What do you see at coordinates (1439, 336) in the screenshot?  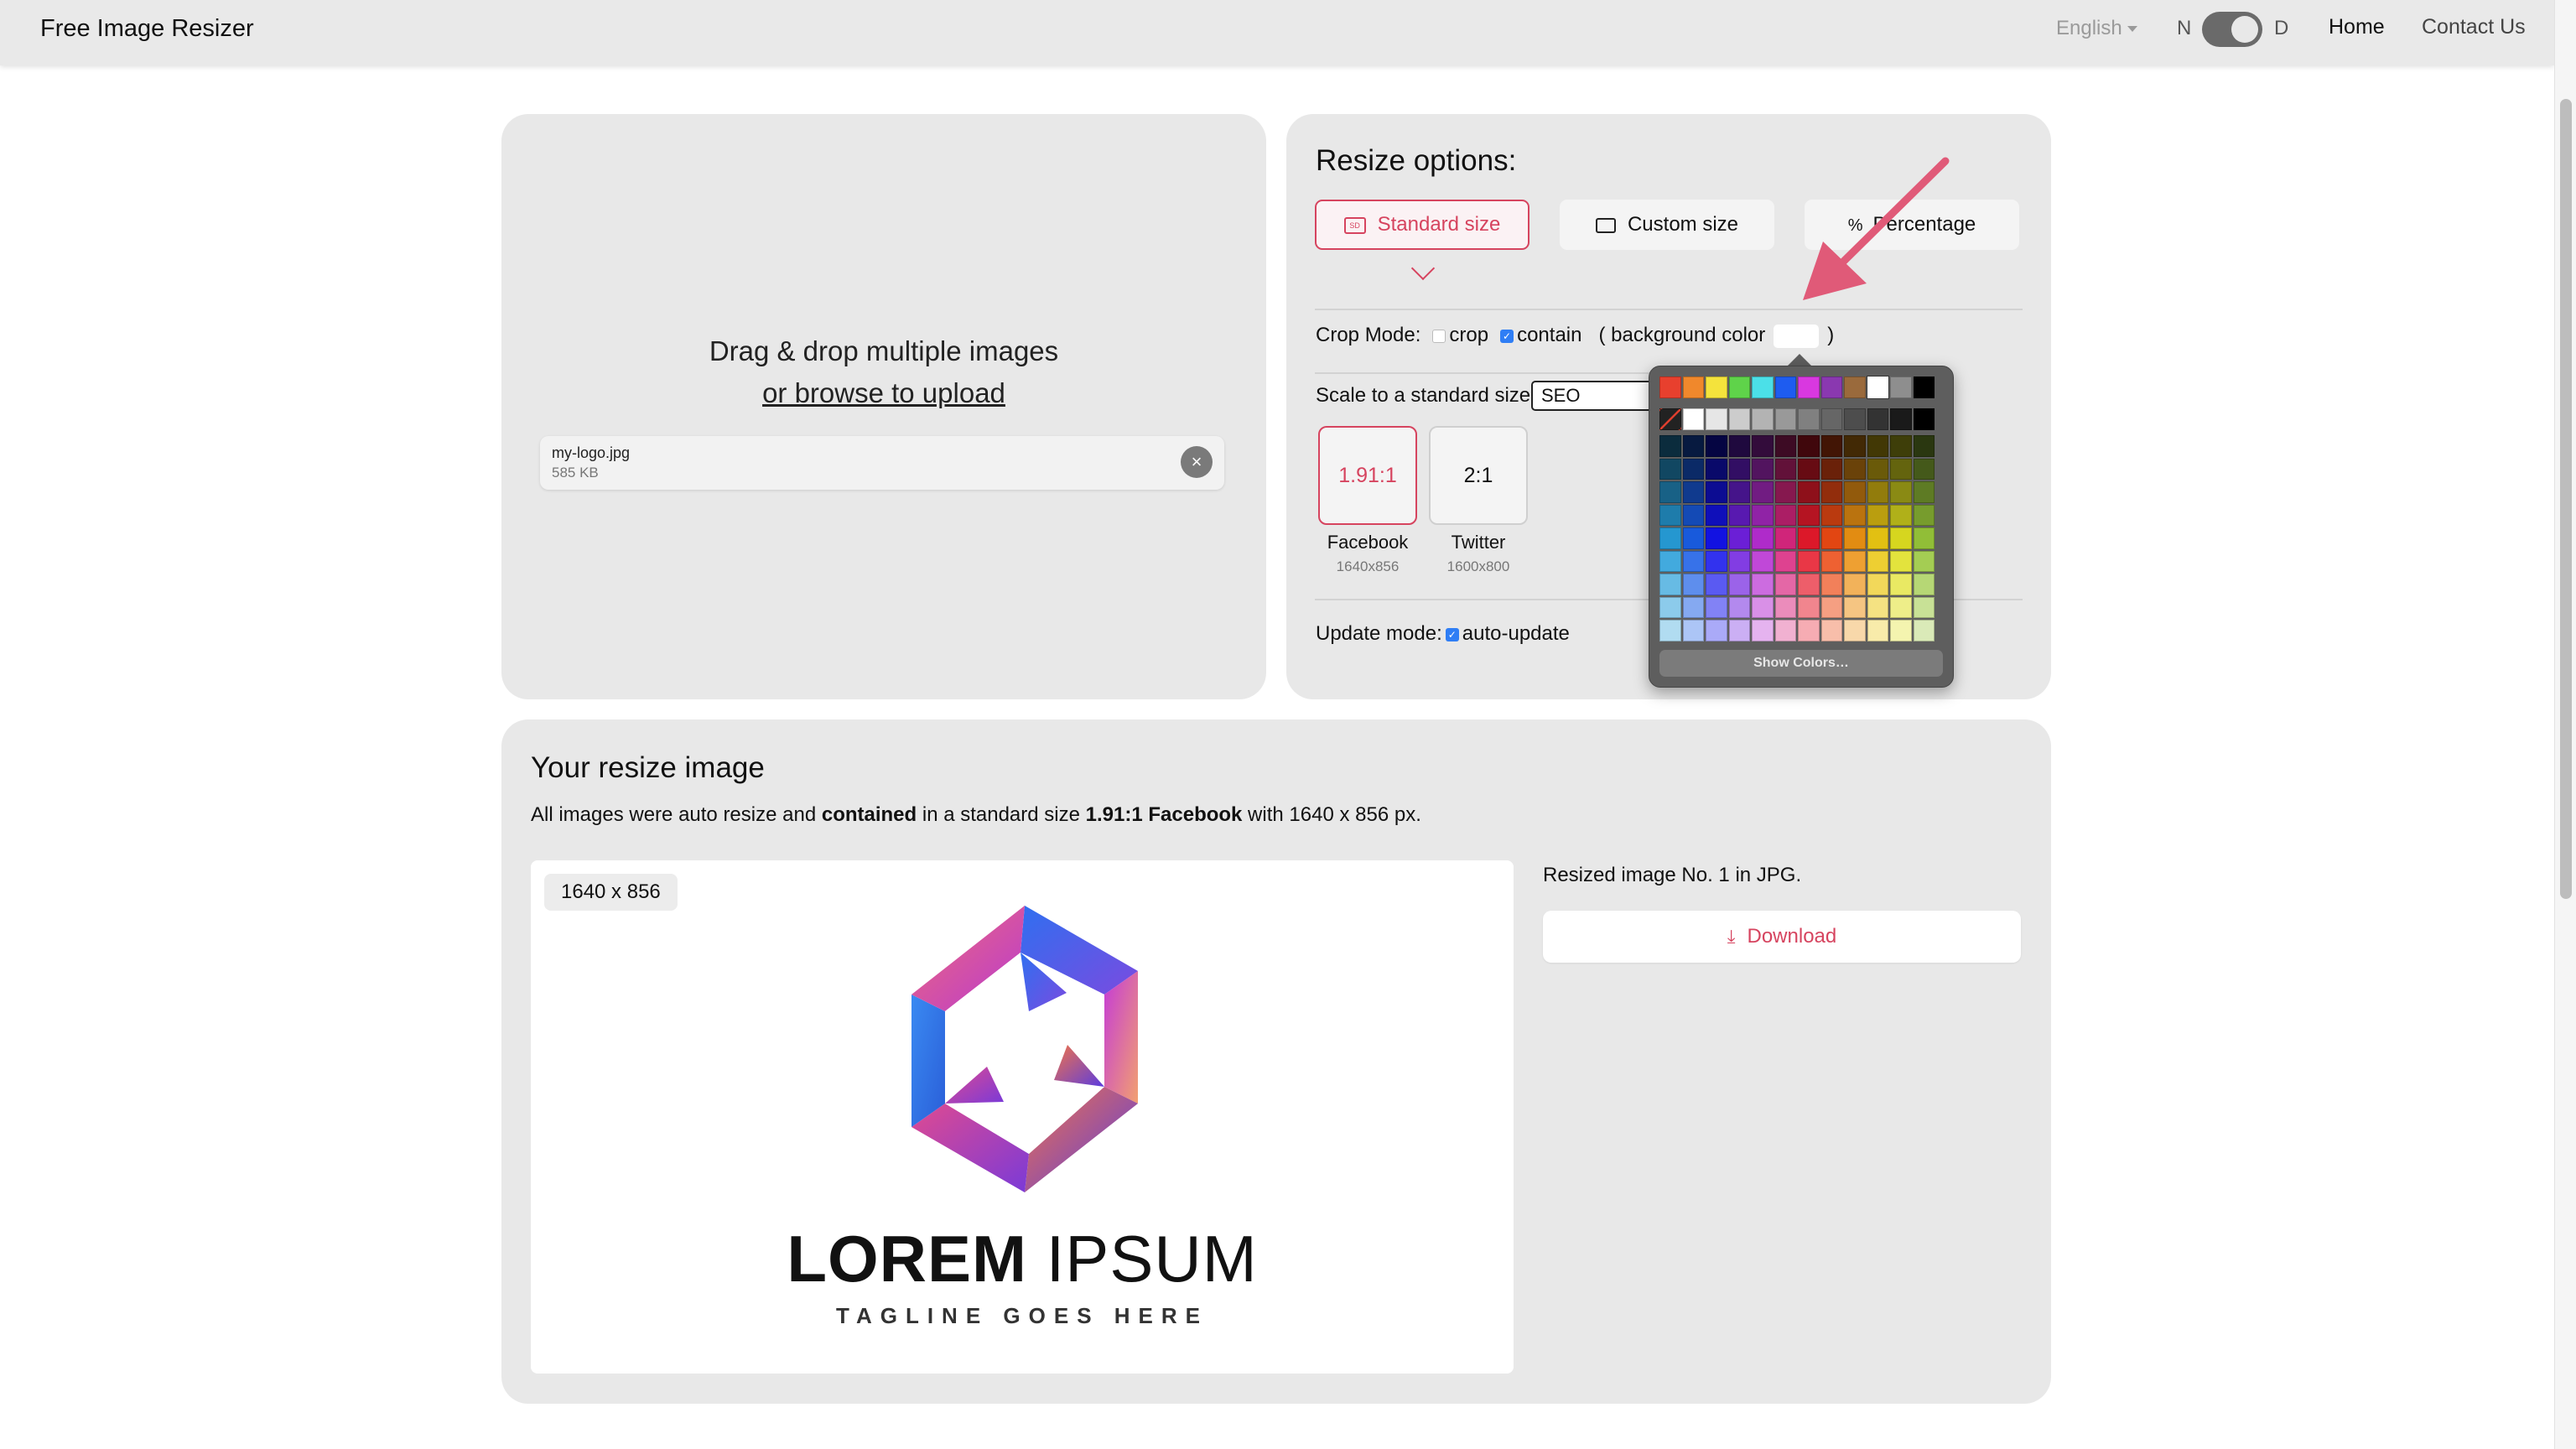 I see `crop-checkbox` at bounding box center [1439, 336].